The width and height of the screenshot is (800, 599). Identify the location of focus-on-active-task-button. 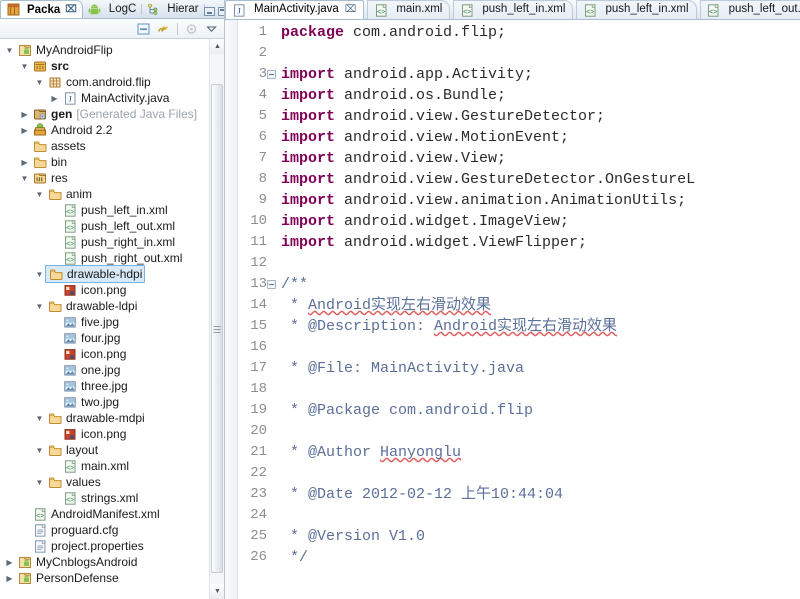
(191, 29).